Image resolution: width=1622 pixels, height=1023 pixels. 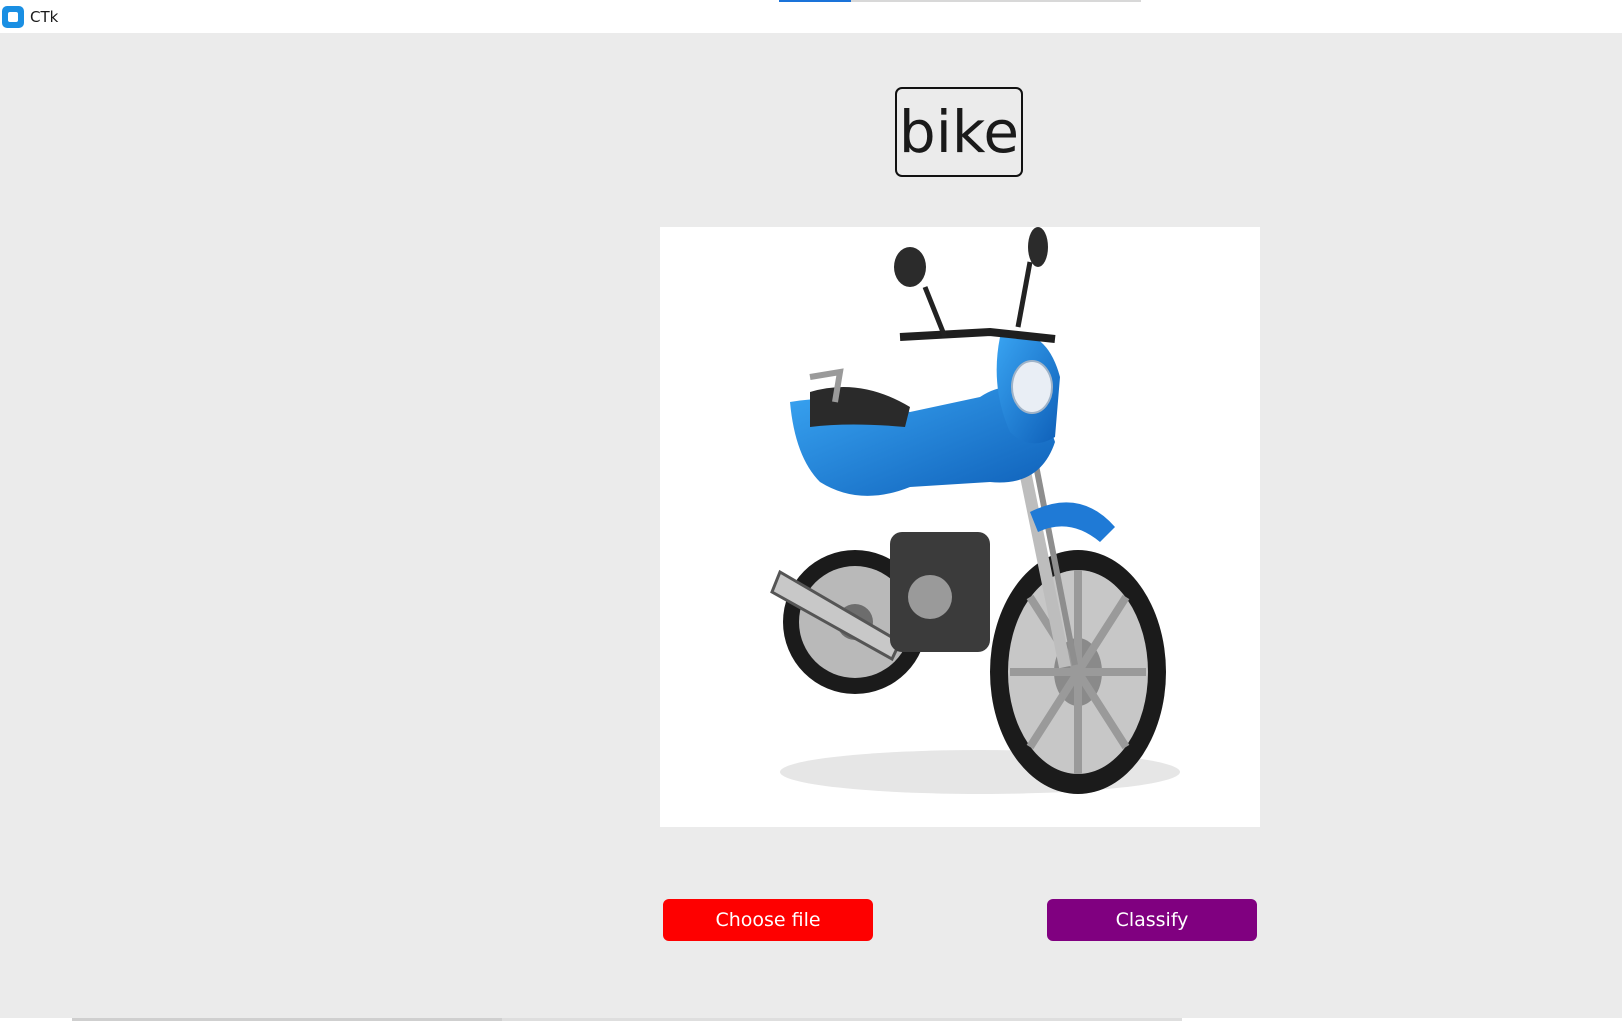 I want to click on motorcycle-image, so click(x=975, y=510).